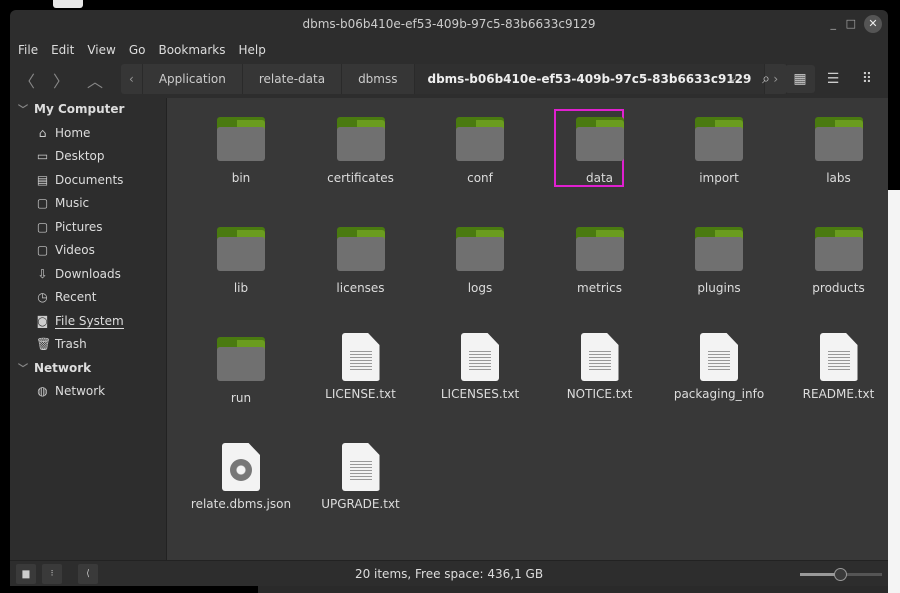  I want to click on file-item: import, so click(719, 151).